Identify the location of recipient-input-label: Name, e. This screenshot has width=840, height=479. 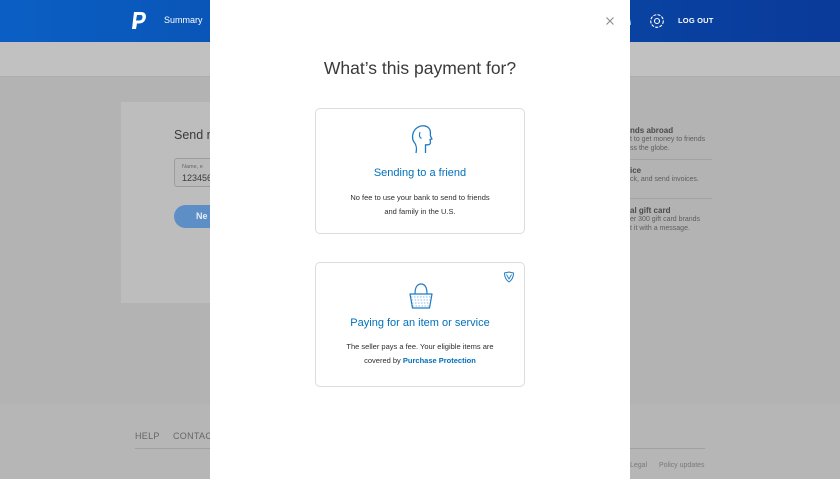
(192, 167).